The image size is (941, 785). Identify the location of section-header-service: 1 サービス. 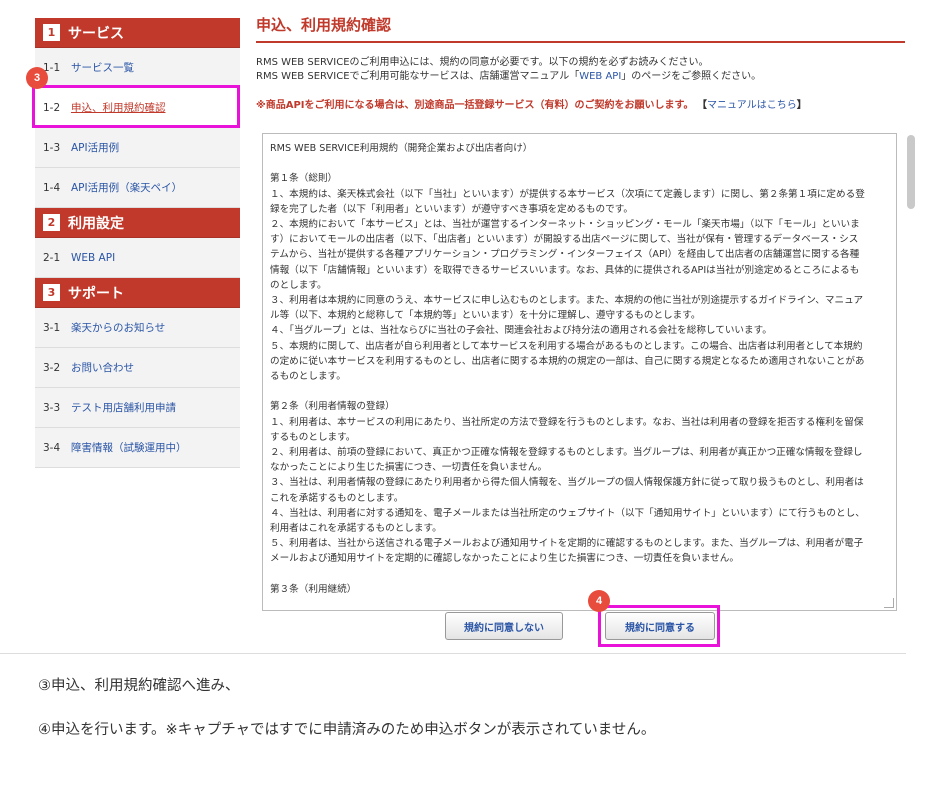
(137, 33).